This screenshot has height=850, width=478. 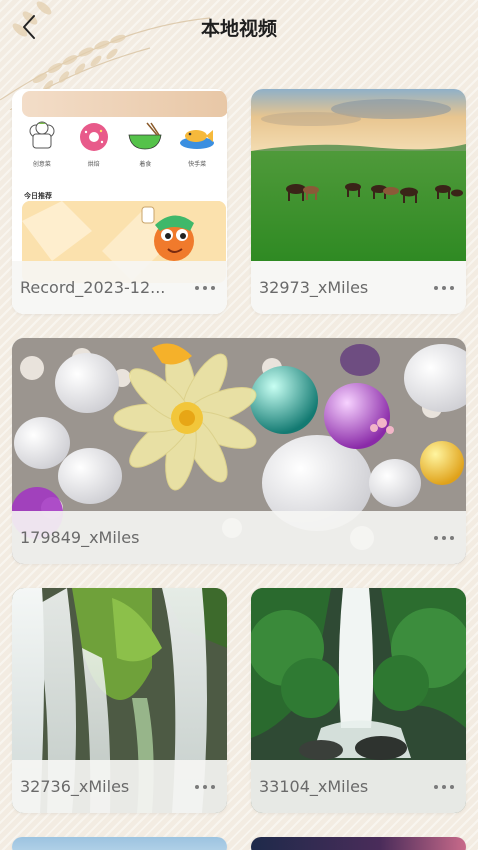 What do you see at coordinates (75, 786) in the screenshot?
I see `video-name: 32736_xMiles` at bounding box center [75, 786].